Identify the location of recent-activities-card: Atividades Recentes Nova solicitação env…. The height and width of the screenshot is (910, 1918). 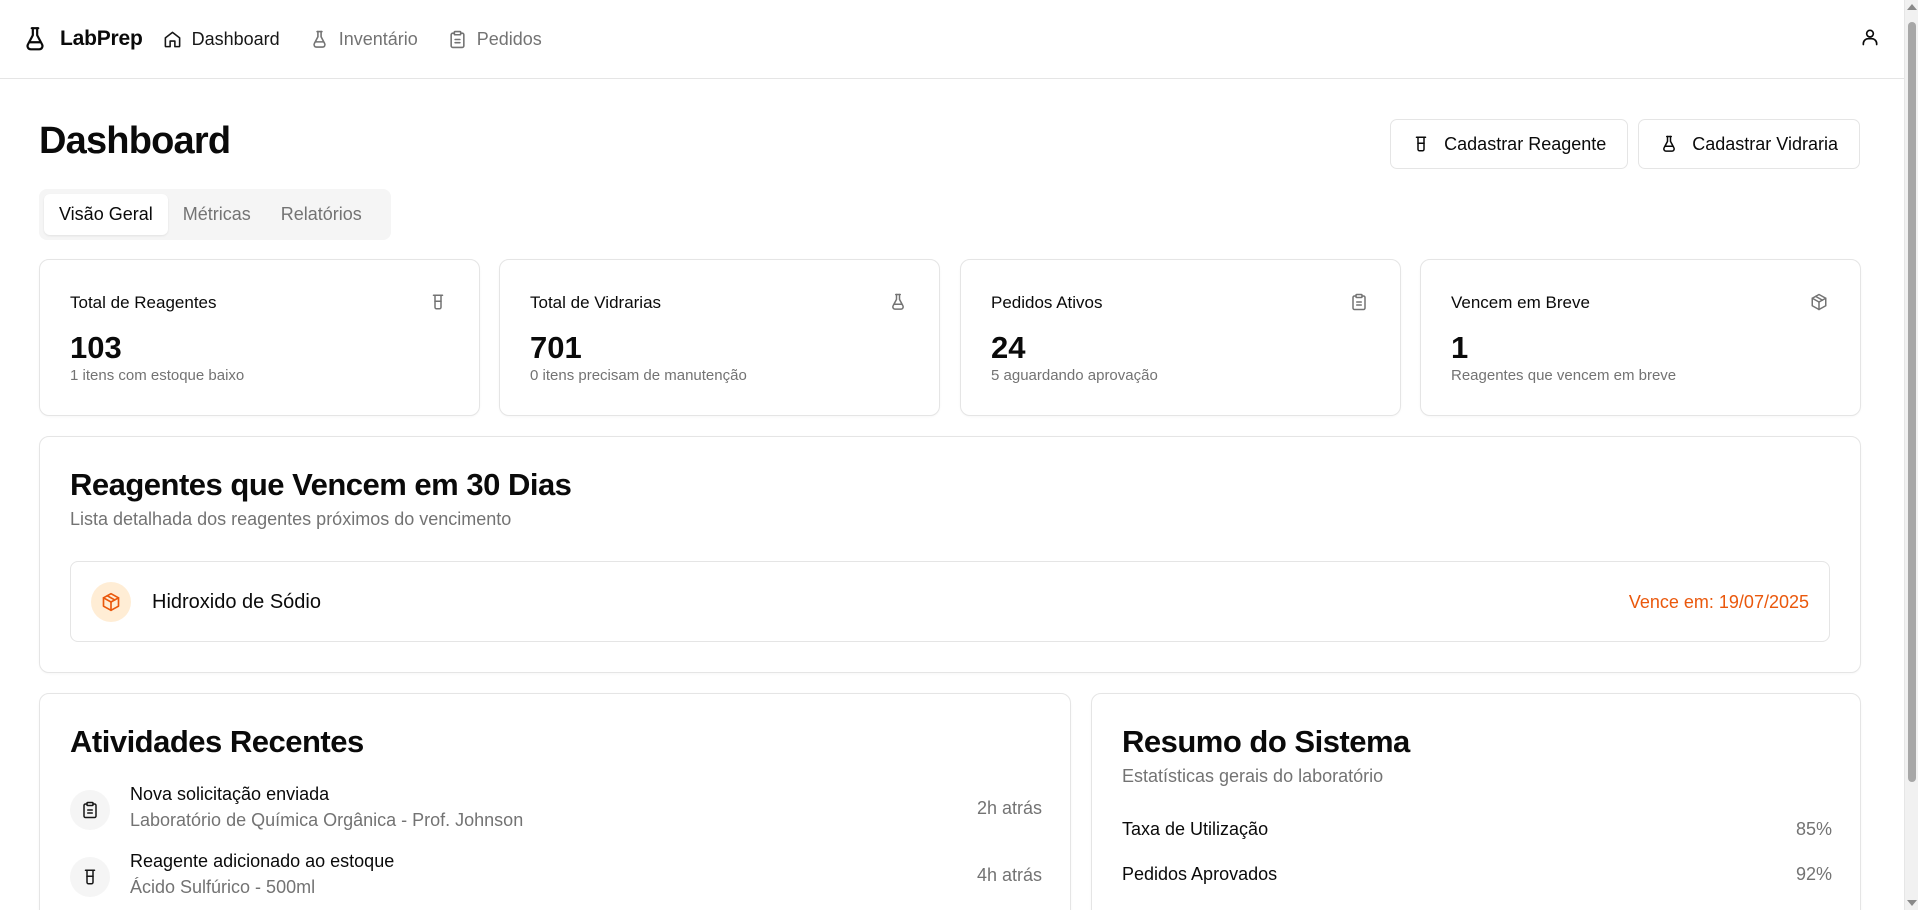
(555, 801).